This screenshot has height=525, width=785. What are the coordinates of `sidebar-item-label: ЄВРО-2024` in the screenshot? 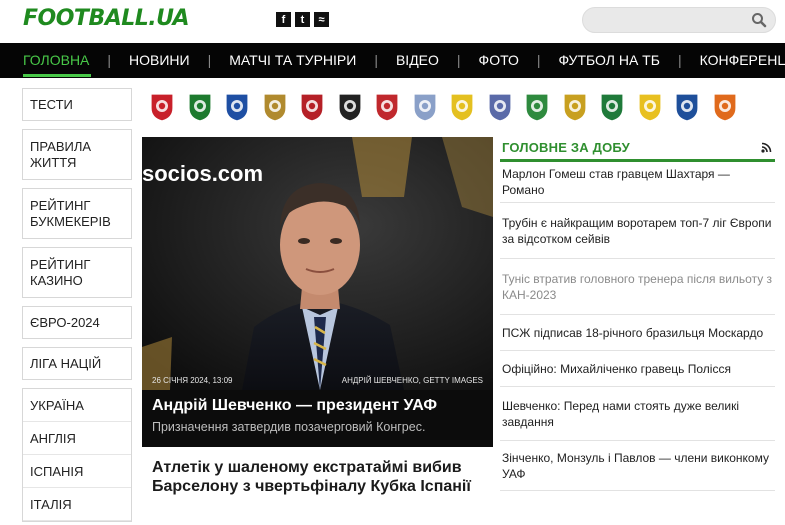 It's located at (65, 322).